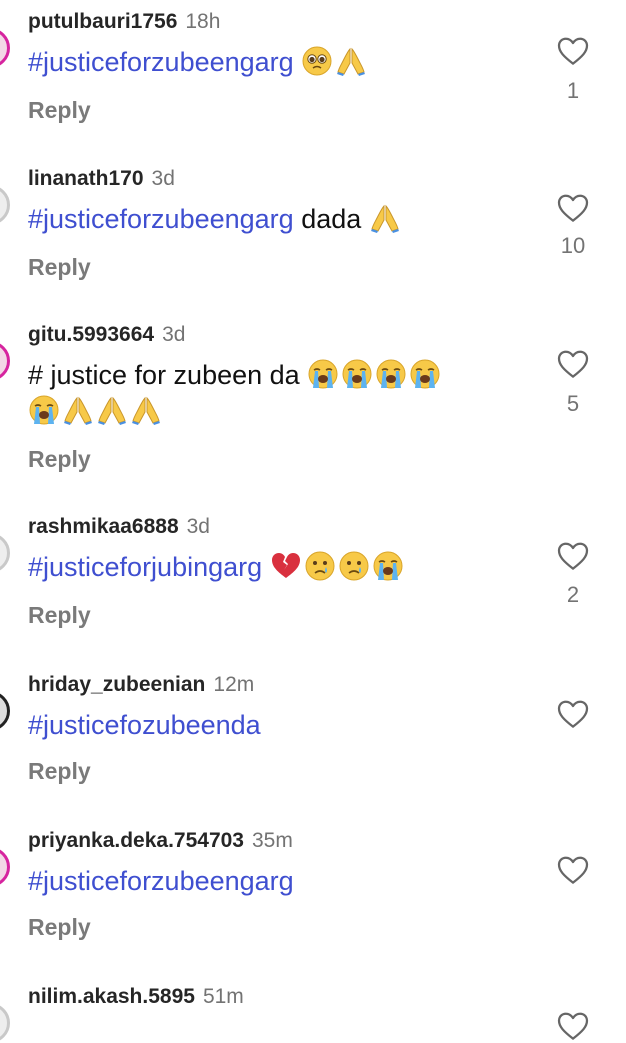 Image resolution: width=626 pixels, height=1043 pixels. I want to click on comment-username: nilim.akash.5895, so click(111, 996).